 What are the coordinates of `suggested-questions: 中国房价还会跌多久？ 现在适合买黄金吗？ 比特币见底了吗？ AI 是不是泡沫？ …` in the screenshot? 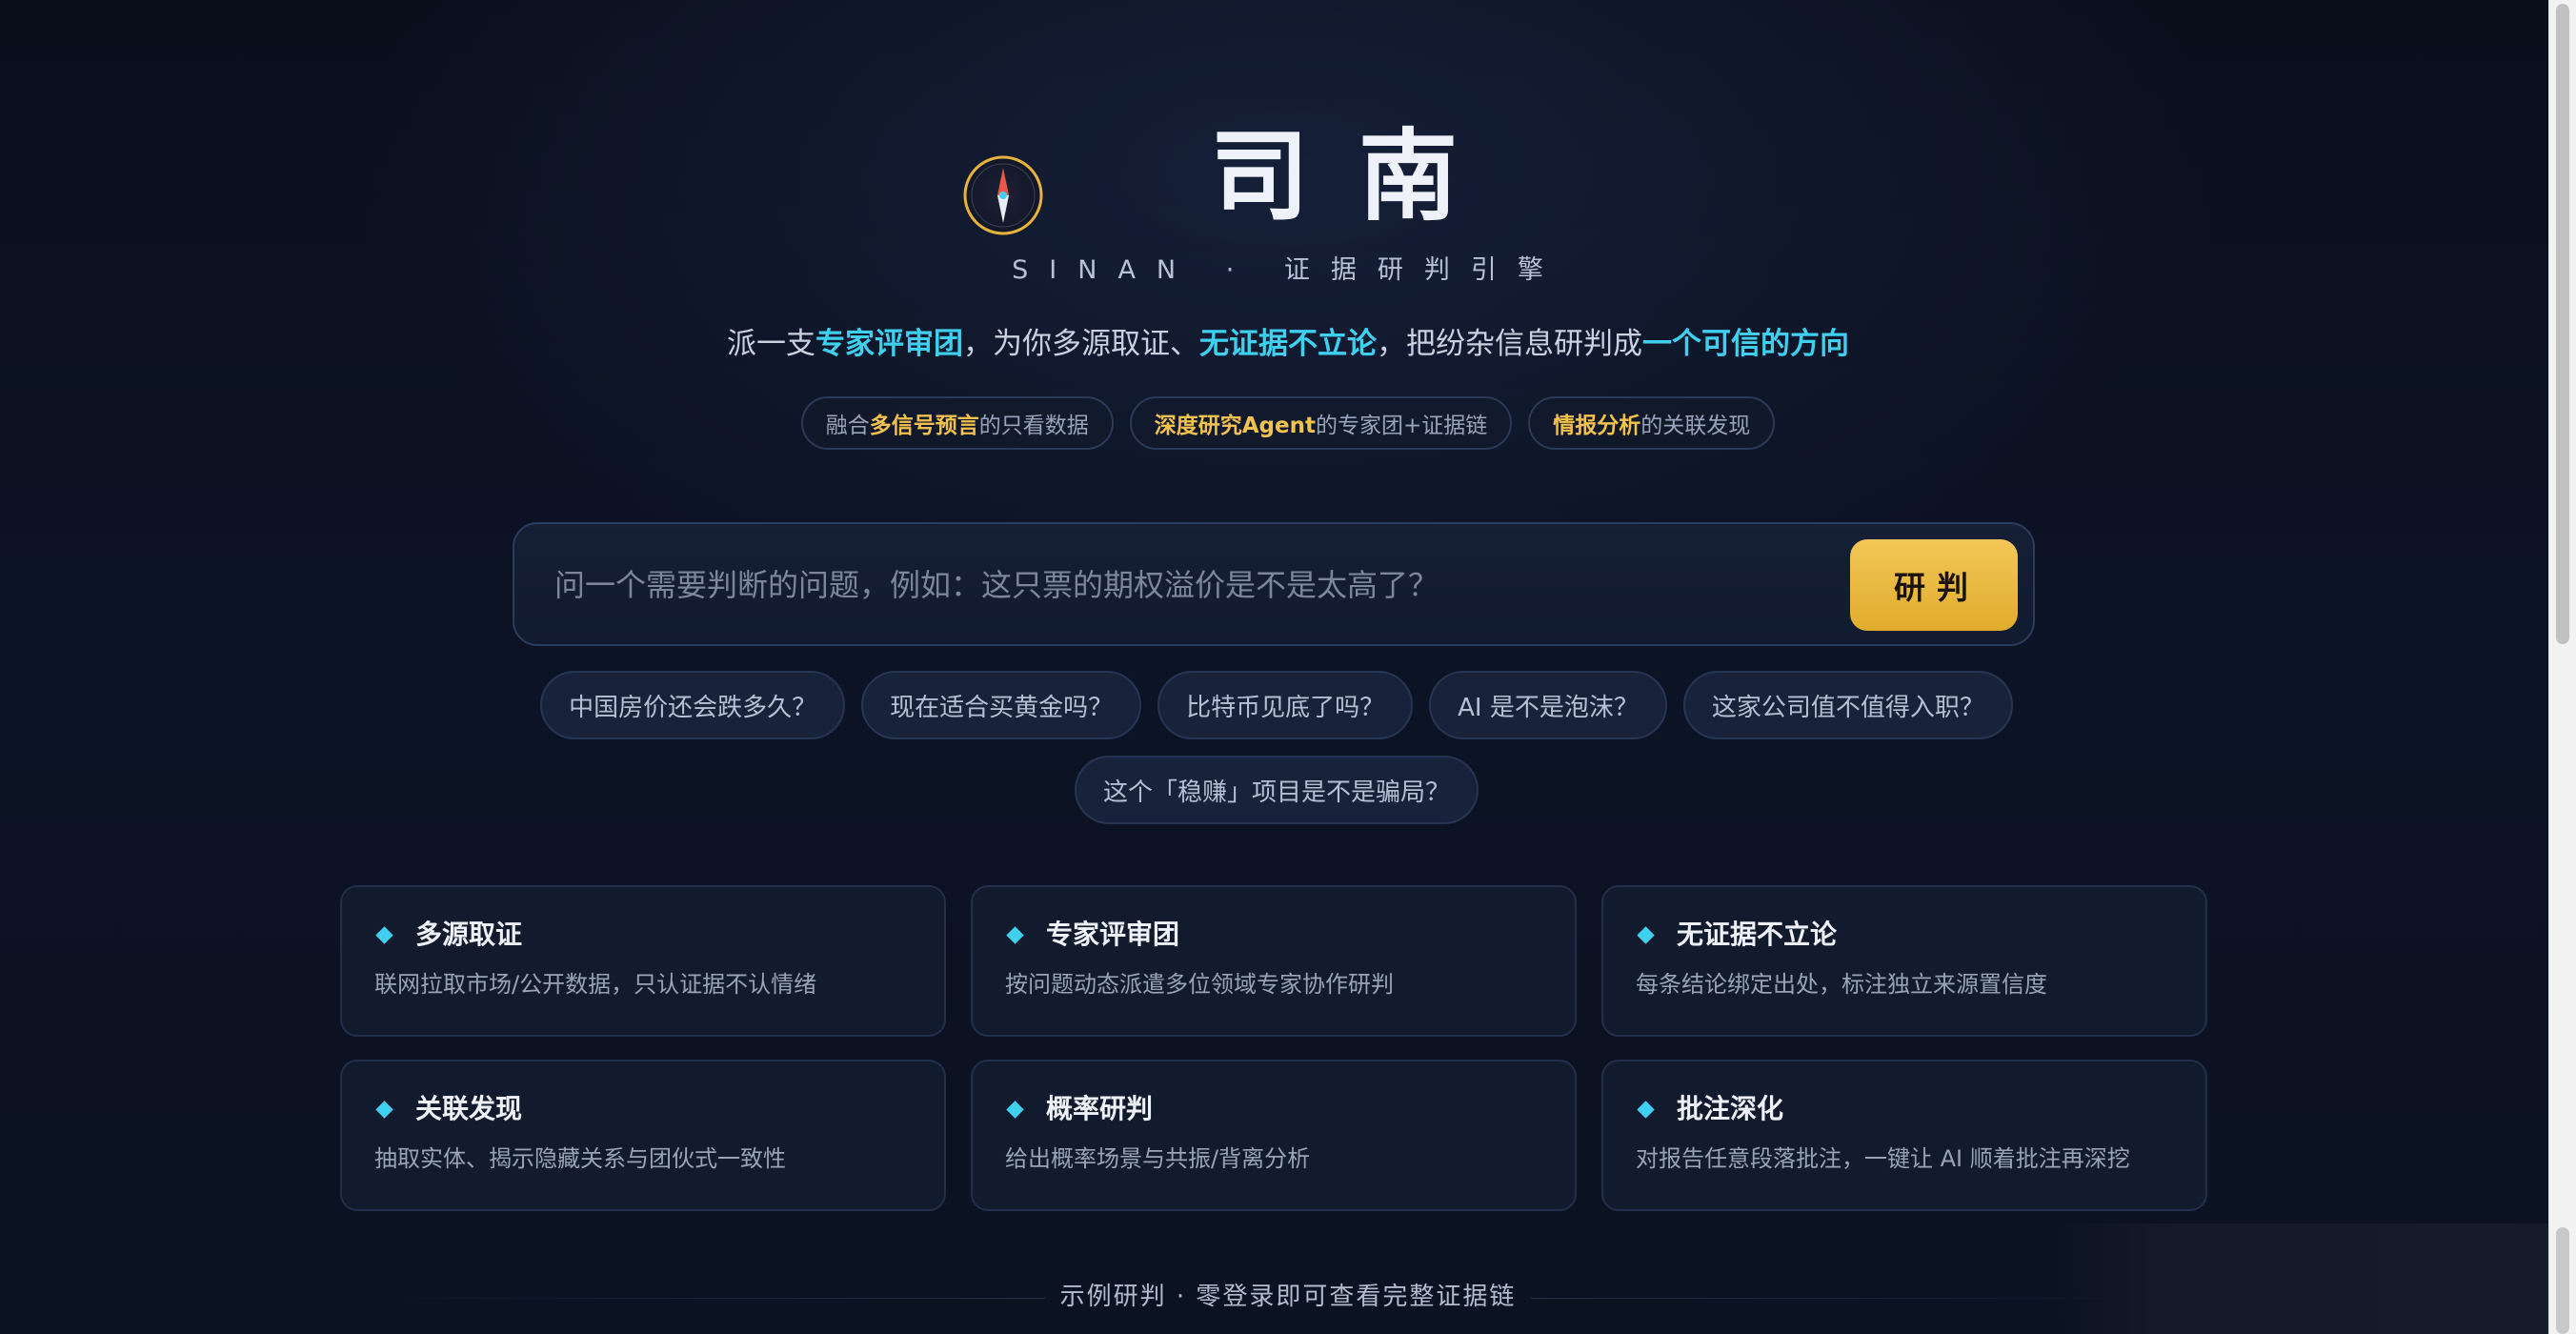 It's located at (1276, 747).